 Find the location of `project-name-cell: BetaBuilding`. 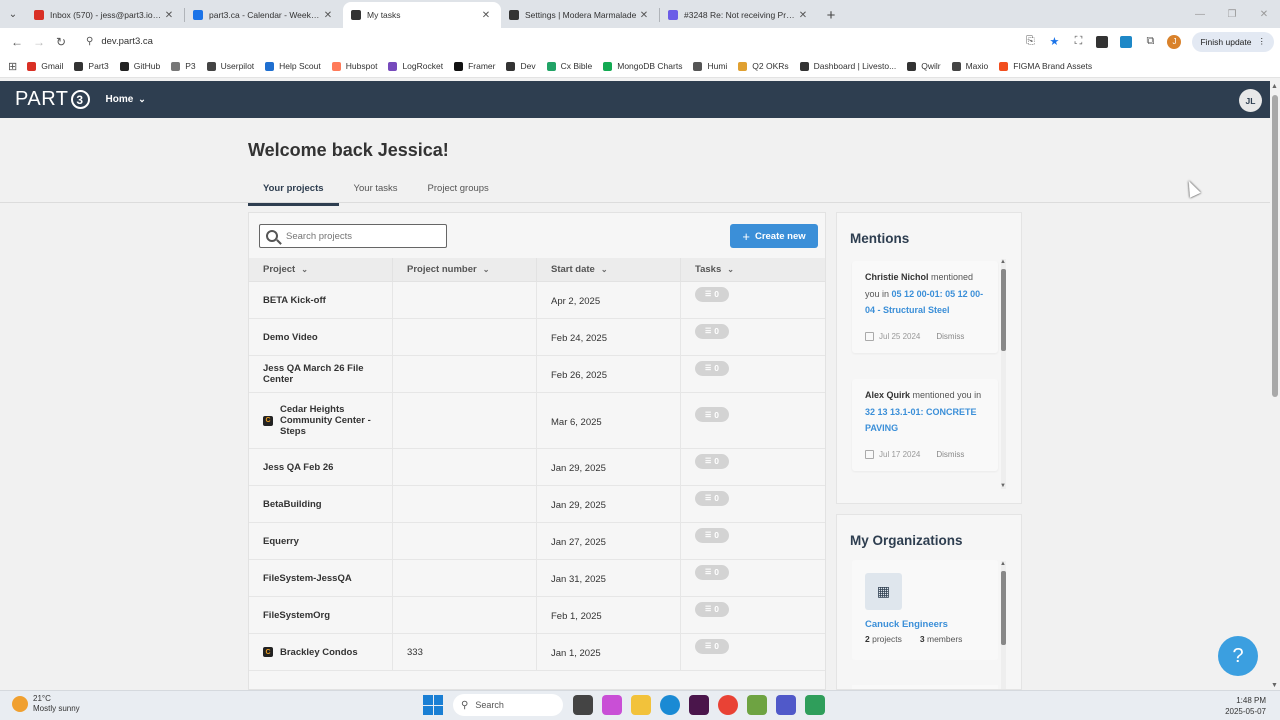

project-name-cell: BetaBuilding is located at coordinates (321, 504).